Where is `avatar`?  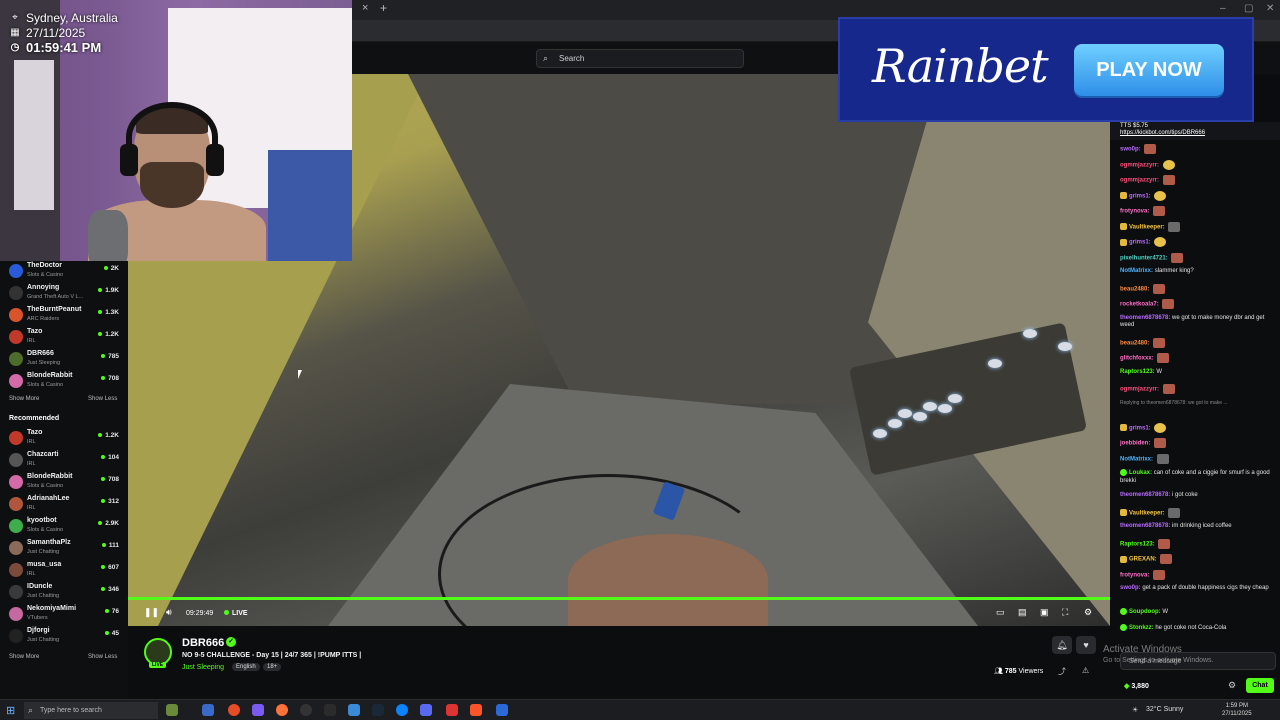 avatar is located at coordinates (16, 504).